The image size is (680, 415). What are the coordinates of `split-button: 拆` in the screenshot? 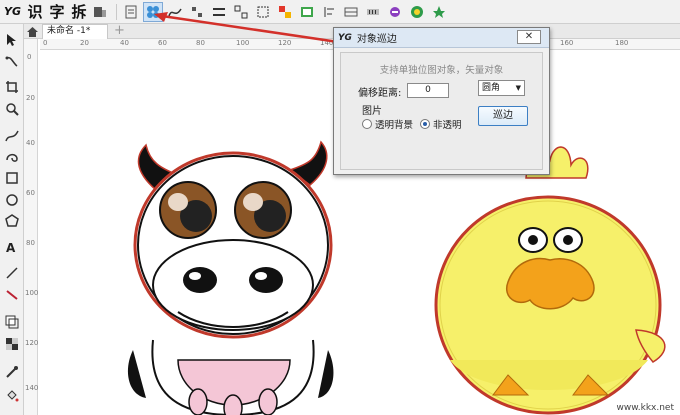 It's located at (79, 11).